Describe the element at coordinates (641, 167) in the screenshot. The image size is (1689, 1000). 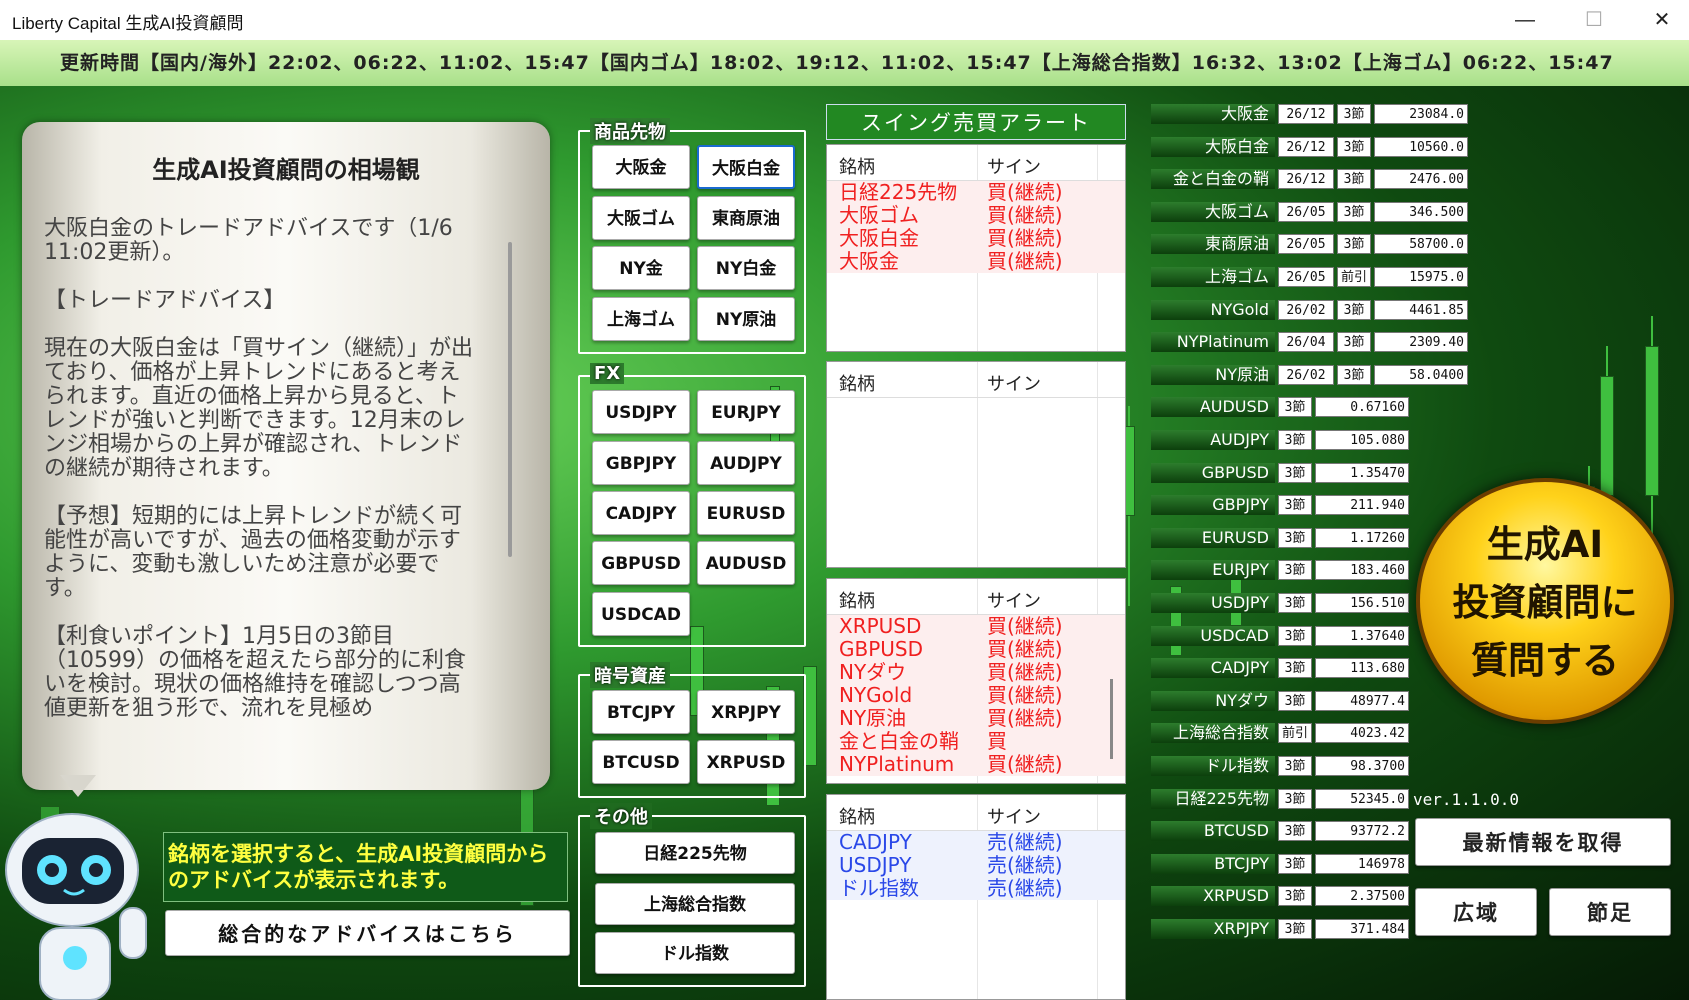
I see `symbol-button-osaka-gold: 大阪金` at that location.